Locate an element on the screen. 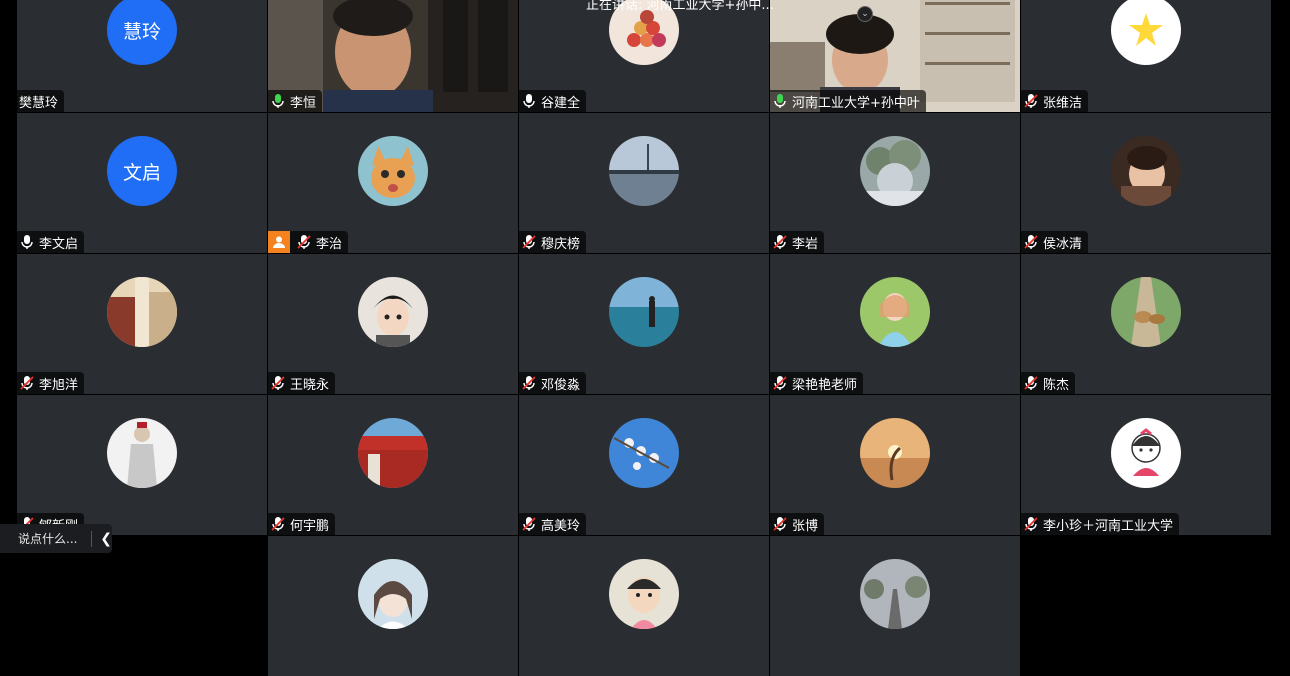  participant-name-bar: 邓俊淼 is located at coordinates (553, 383).